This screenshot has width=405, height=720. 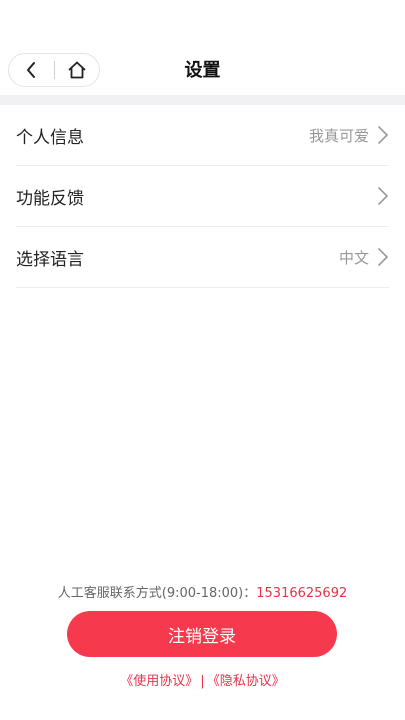 I want to click on customer-service-contact: 人工客服联系方式(9:00-18:00)：15316625692, so click(x=202, y=591).